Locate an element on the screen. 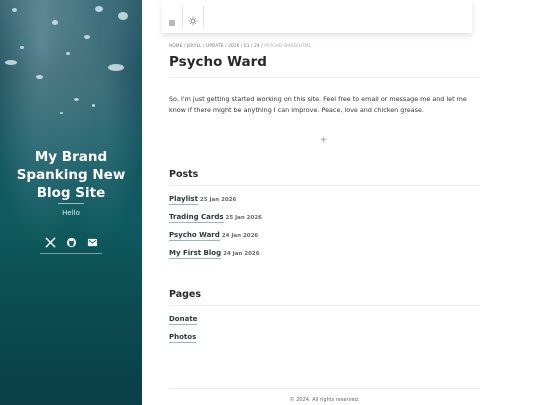 This screenshot has width=540, height=405. pages-heading: Pages is located at coordinates (185, 294).